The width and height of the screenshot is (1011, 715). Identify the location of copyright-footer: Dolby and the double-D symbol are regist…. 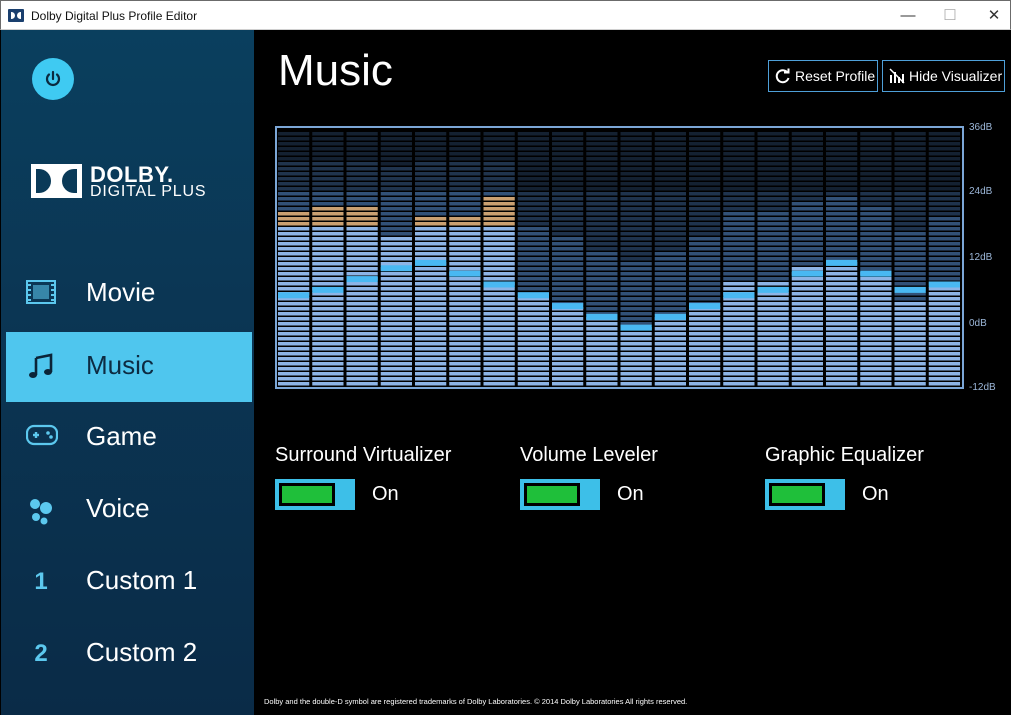
(476, 701).